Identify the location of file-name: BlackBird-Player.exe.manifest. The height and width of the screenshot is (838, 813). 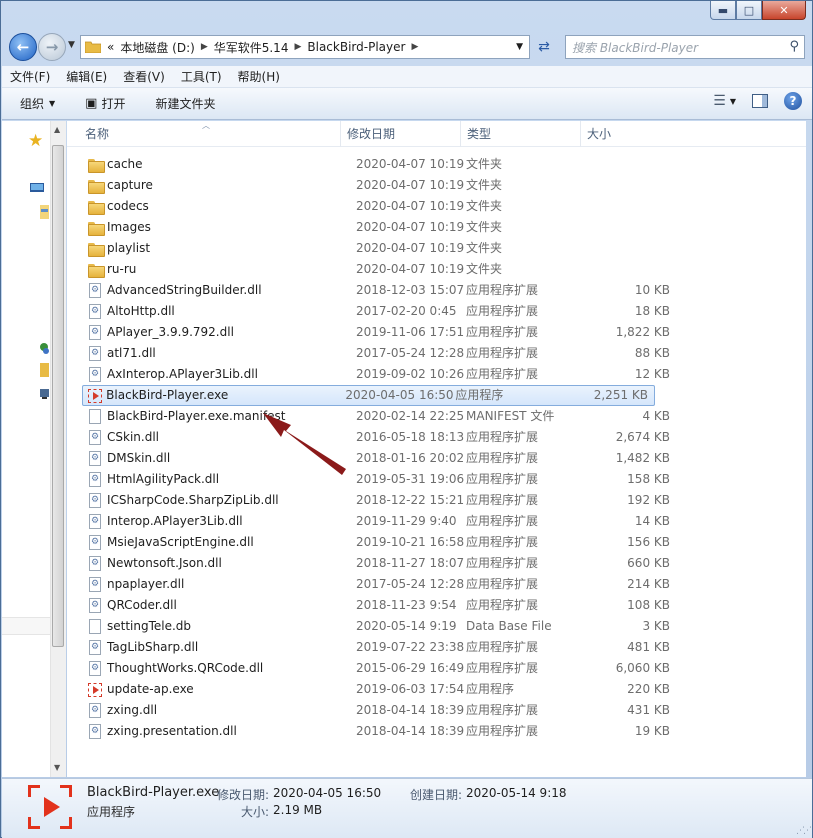
(196, 416).